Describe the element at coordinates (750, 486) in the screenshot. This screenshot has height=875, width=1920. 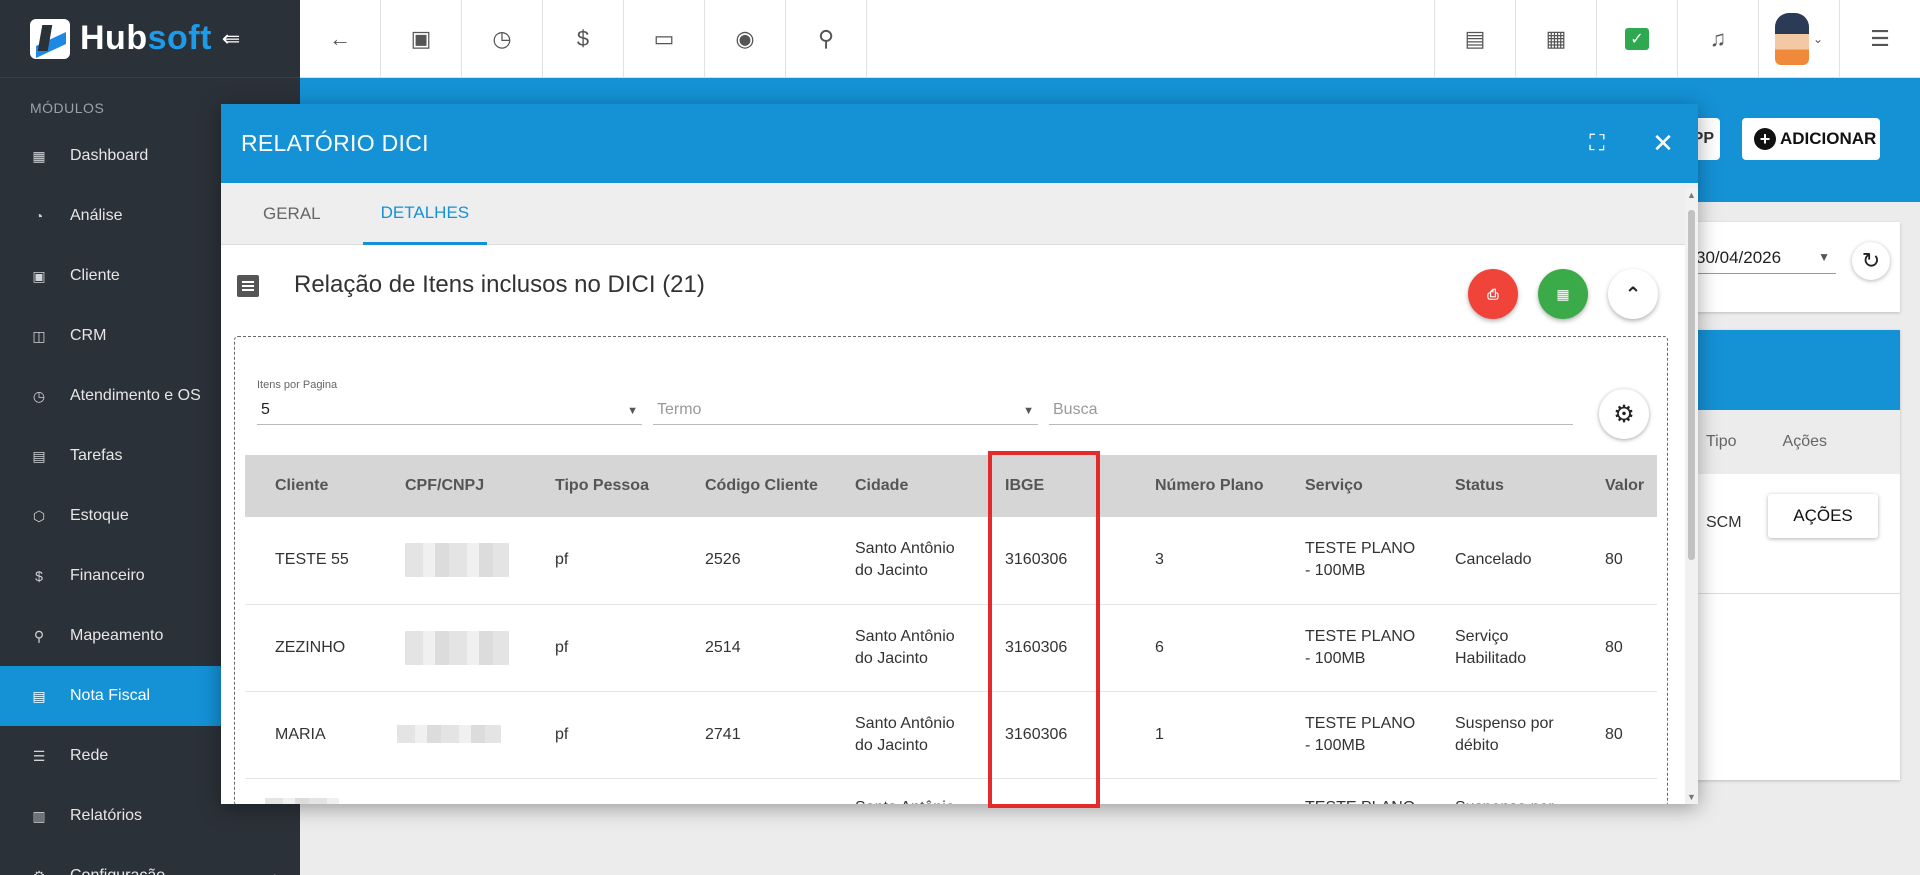
I see `col-codigo-cliente: Código Cliente` at that location.